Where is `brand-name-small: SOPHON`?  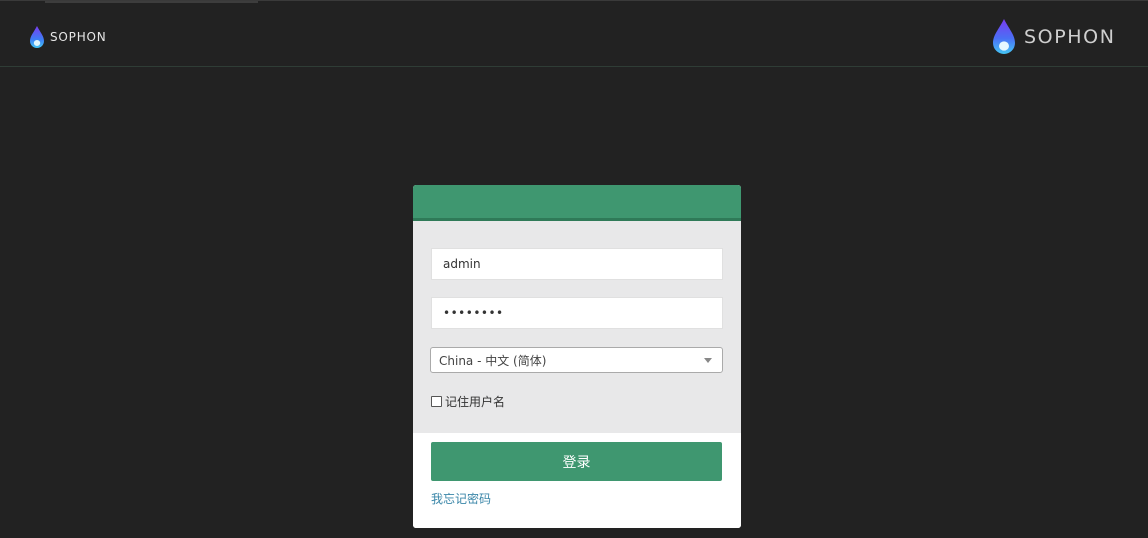
brand-name-small: SOPHON is located at coordinates (78, 37).